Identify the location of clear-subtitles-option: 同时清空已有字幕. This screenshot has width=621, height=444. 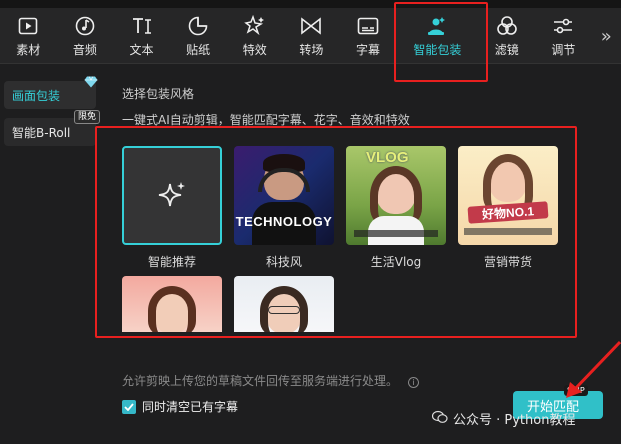
(180, 406).